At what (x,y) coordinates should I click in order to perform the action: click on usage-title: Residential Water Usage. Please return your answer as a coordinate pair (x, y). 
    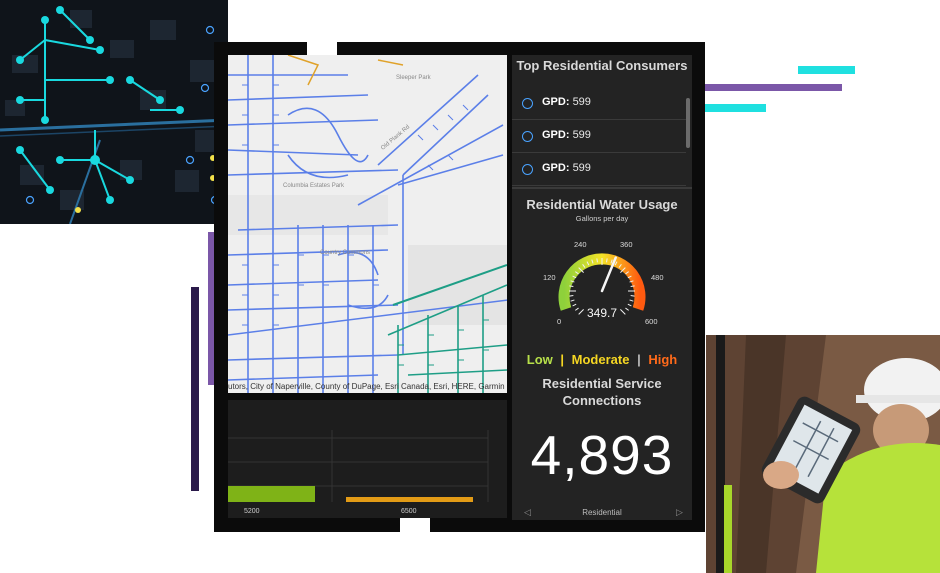
    Looking at the image, I should click on (602, 204).